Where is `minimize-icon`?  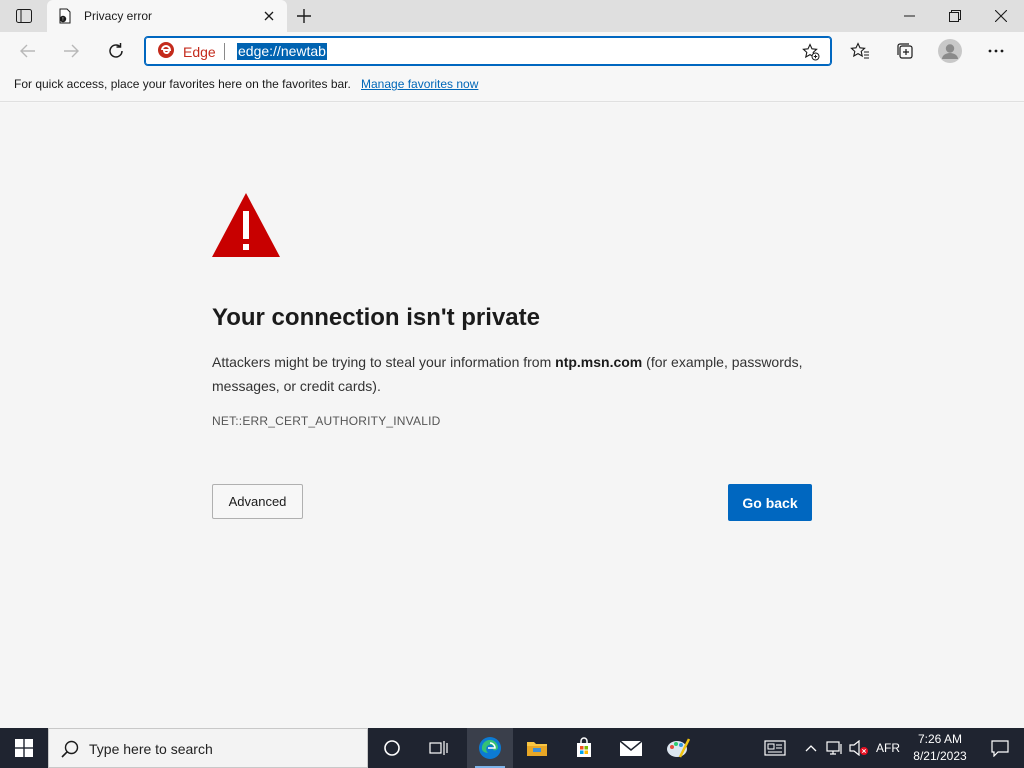 minimize-icon is located at coordinates (909, 16).